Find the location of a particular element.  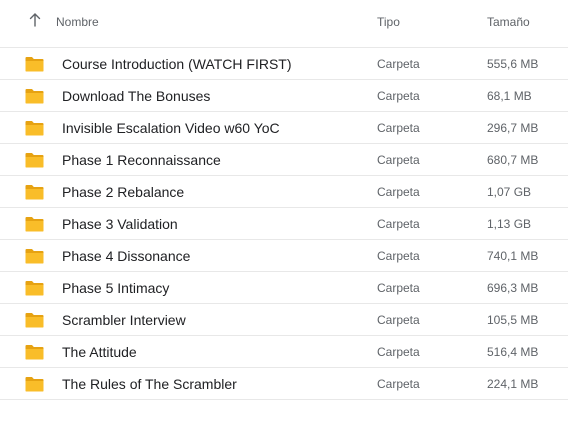

file-size: 296,7 MB is located at coordinates (513, 128).